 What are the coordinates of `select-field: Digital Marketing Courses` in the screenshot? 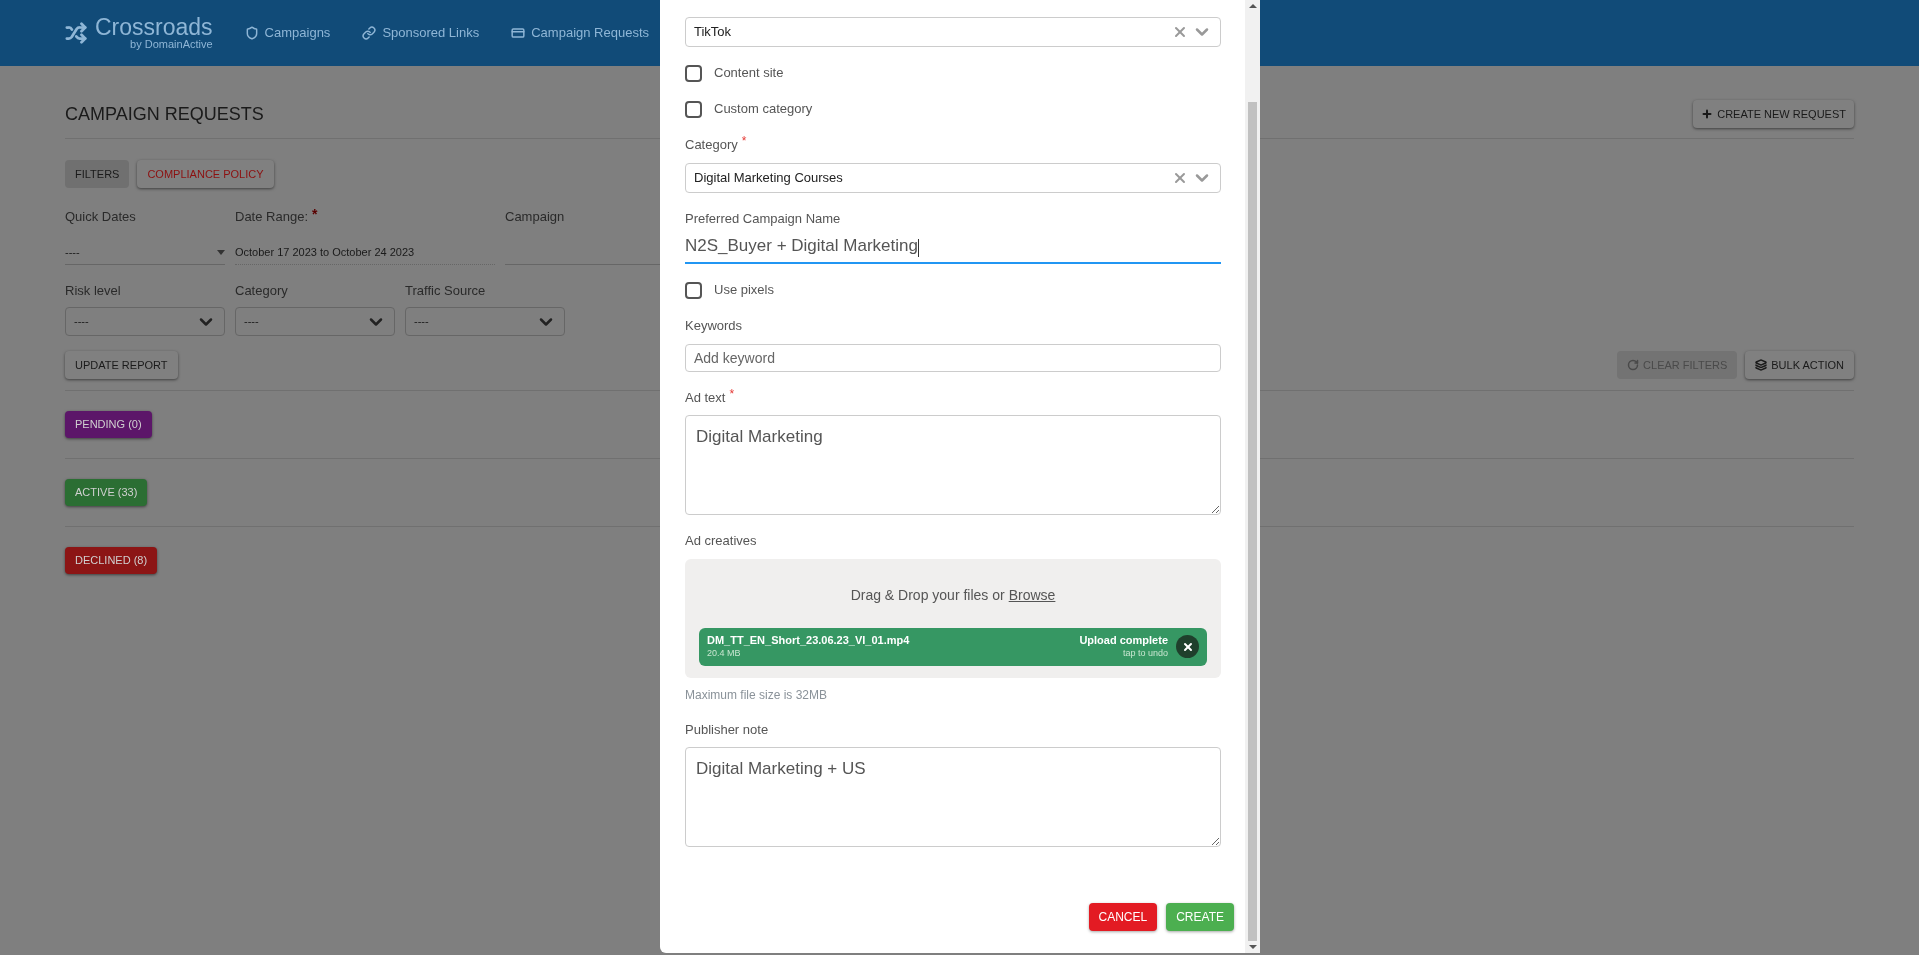 It's located at (953, 177).